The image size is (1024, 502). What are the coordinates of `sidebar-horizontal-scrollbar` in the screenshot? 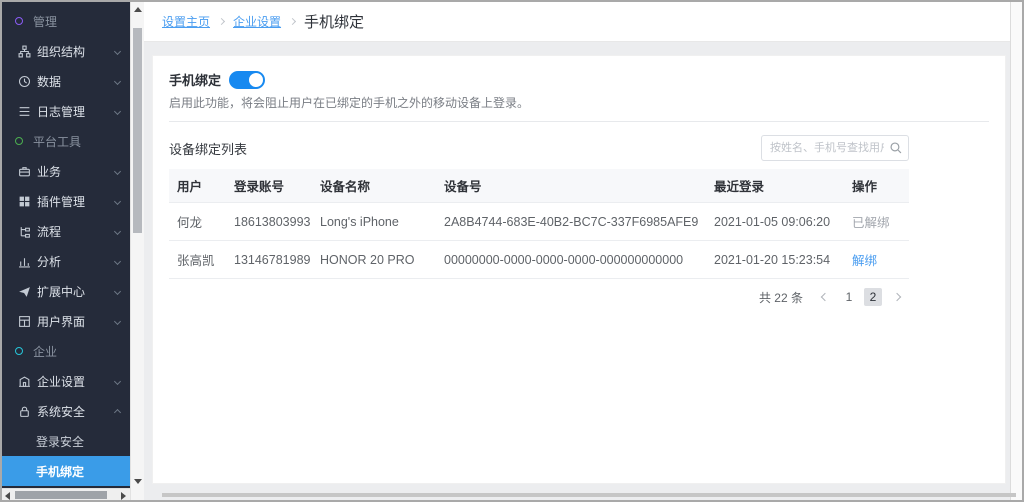 It's located at (66, 494).